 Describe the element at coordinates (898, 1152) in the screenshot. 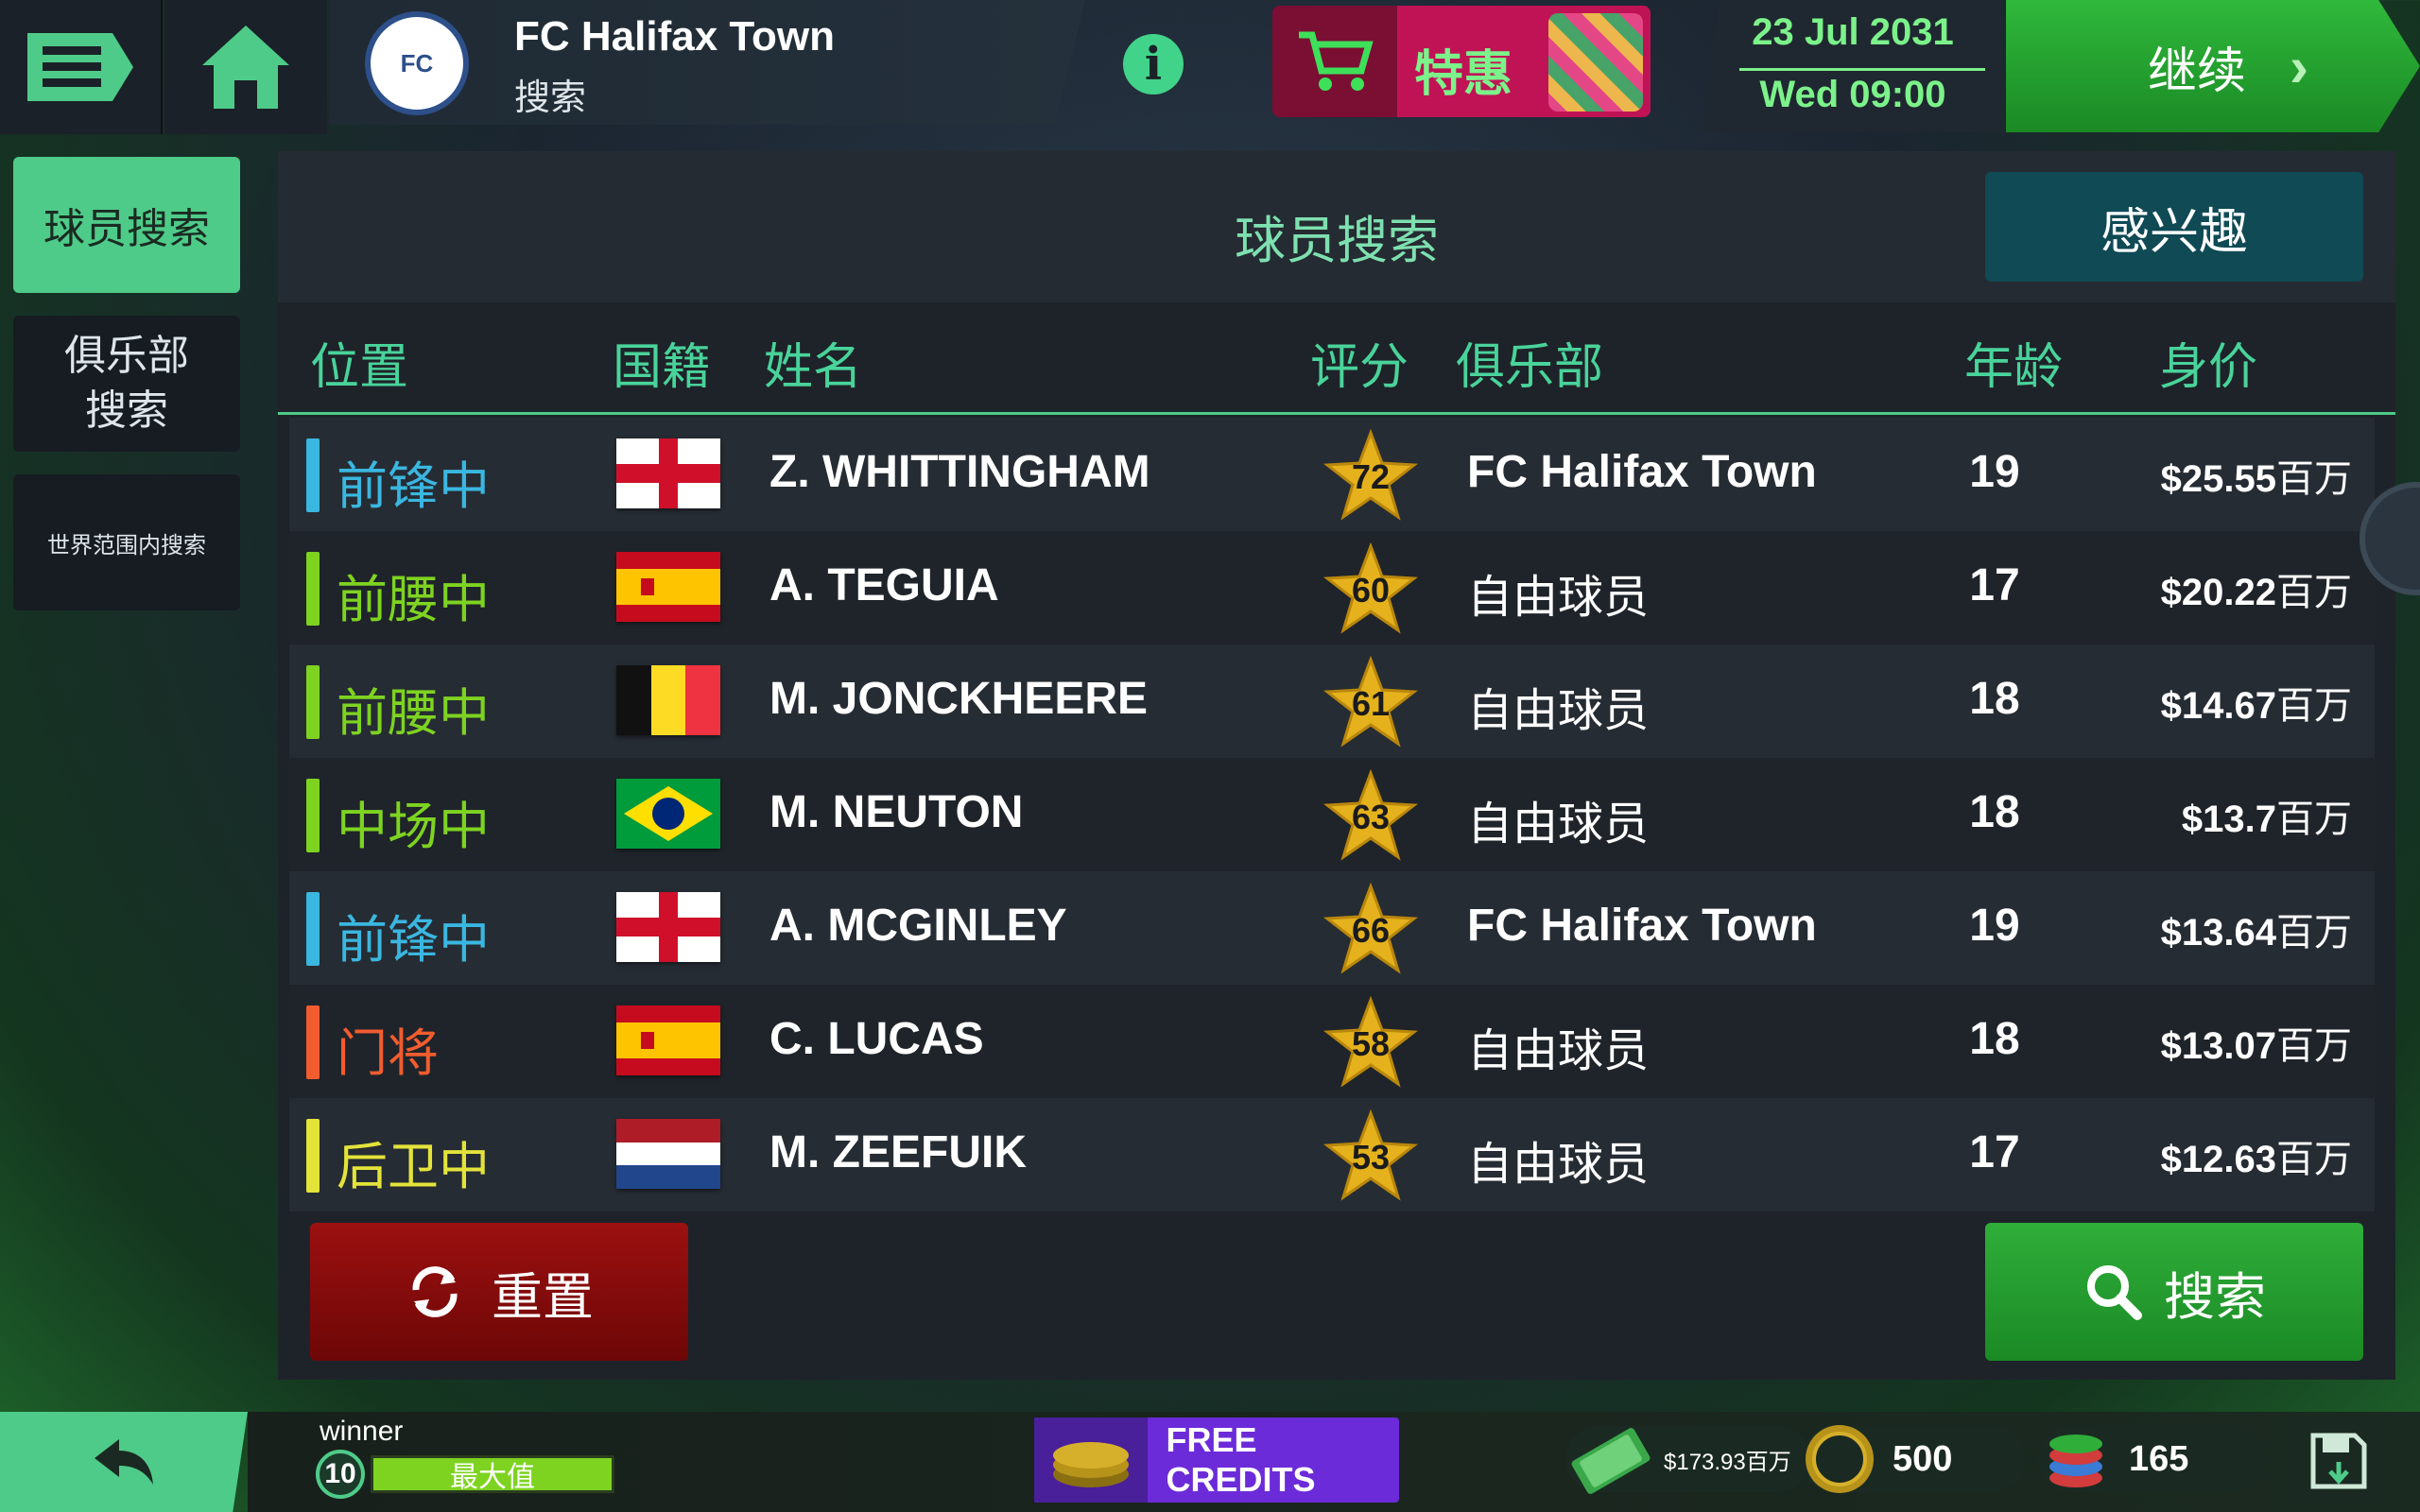

I see `player-name: M. ZEEFUIK` at that location.